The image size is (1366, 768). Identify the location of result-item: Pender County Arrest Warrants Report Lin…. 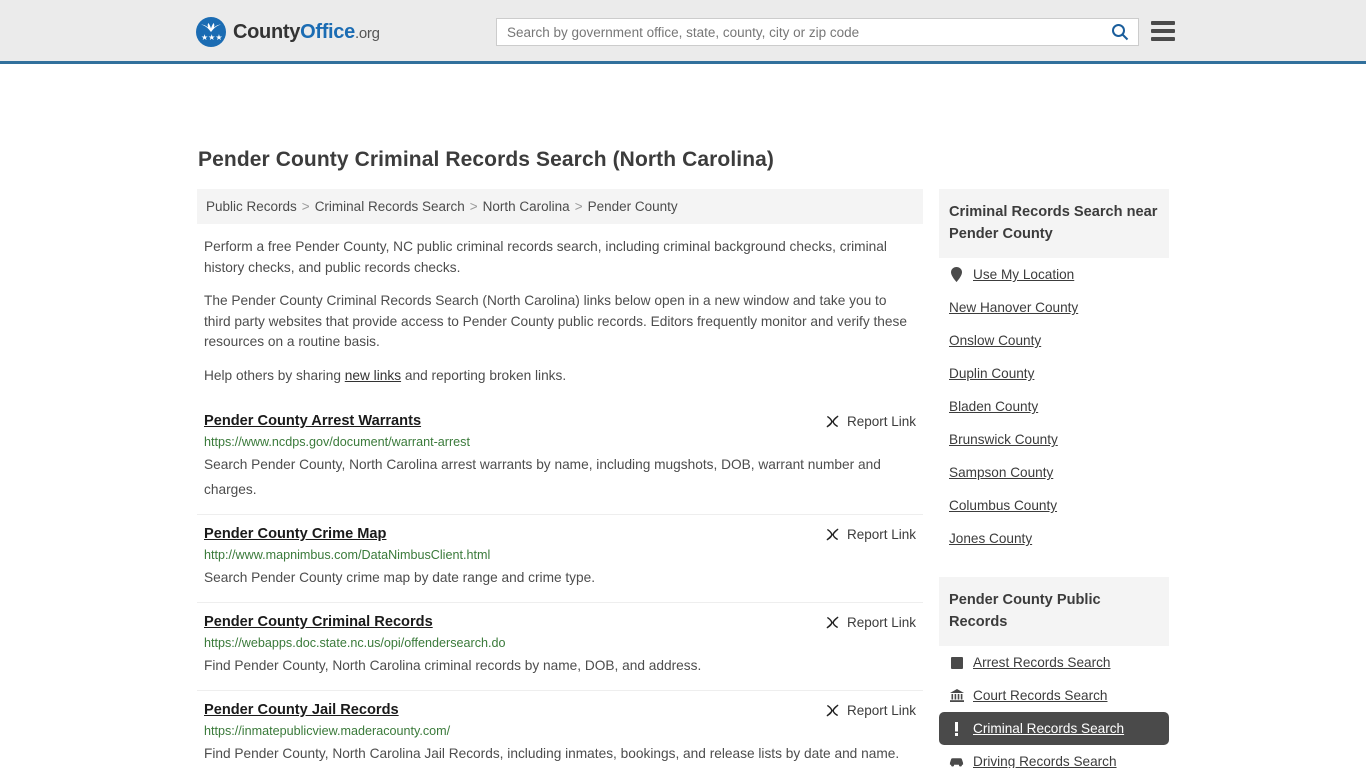
(560, 458).